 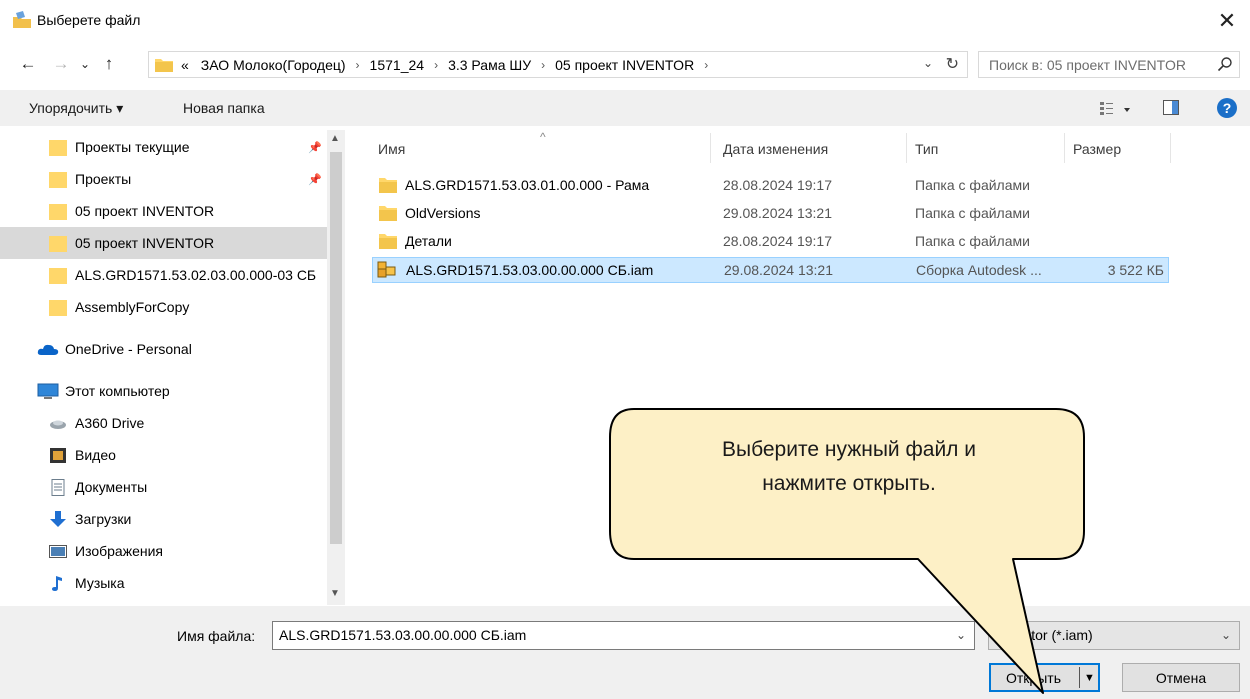 What do you see at coordinates (58, 518) in the screenshot?
I see `downloads-icon` at bounding box center [58, 518].